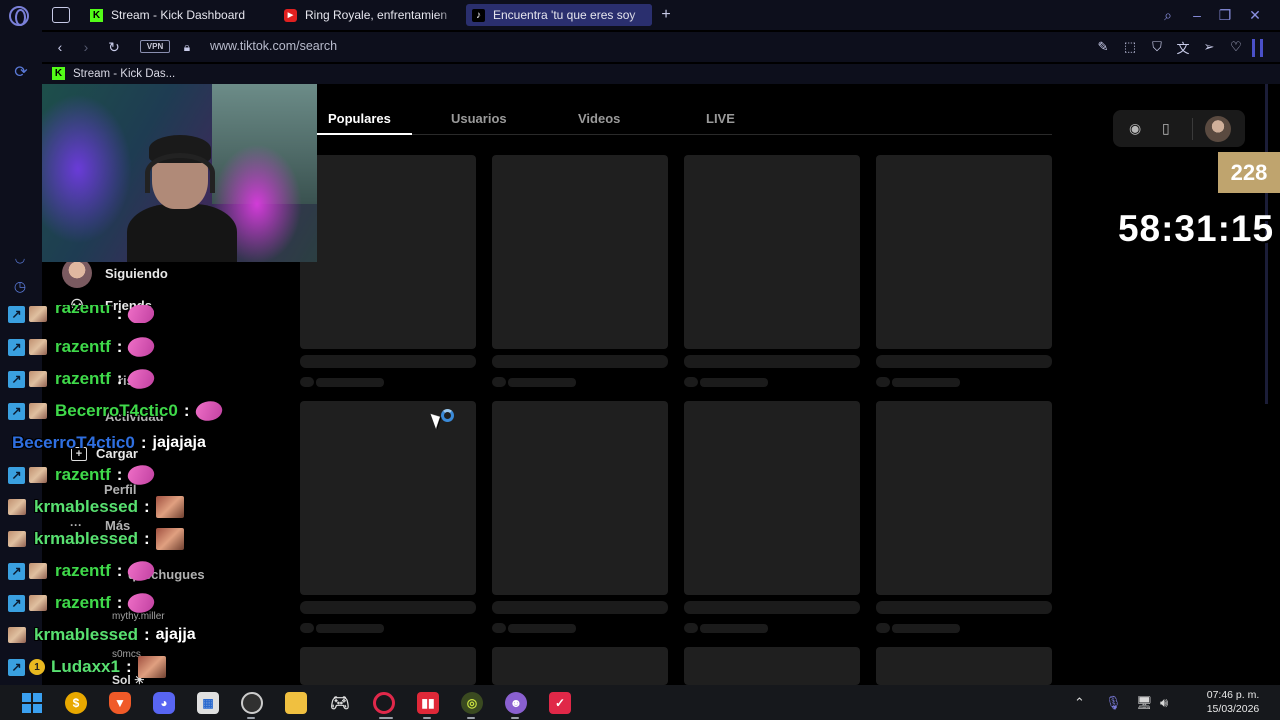 The image size is (1280, 720). Describe the element at coordinates (1218, 129) in the screenshot. I see `avatar` at that location.